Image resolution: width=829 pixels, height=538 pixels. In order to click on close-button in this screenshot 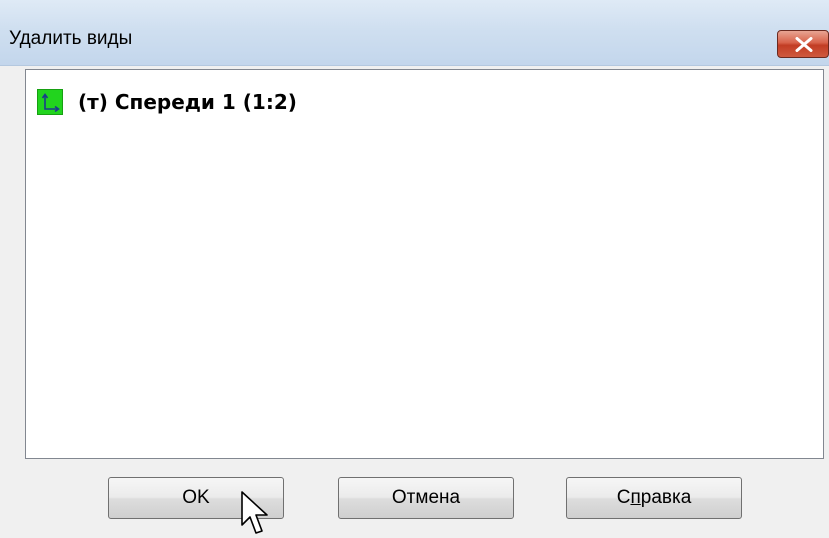, I will do `click(803, 44)`.